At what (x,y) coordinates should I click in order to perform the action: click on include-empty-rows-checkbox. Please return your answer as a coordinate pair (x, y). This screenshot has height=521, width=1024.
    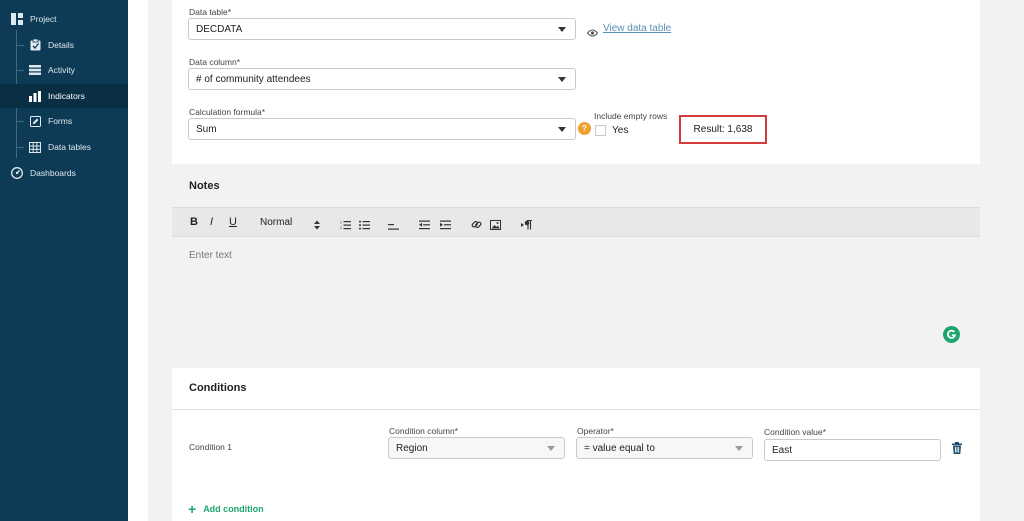
    Looking at the image, I should click on (600, 130).